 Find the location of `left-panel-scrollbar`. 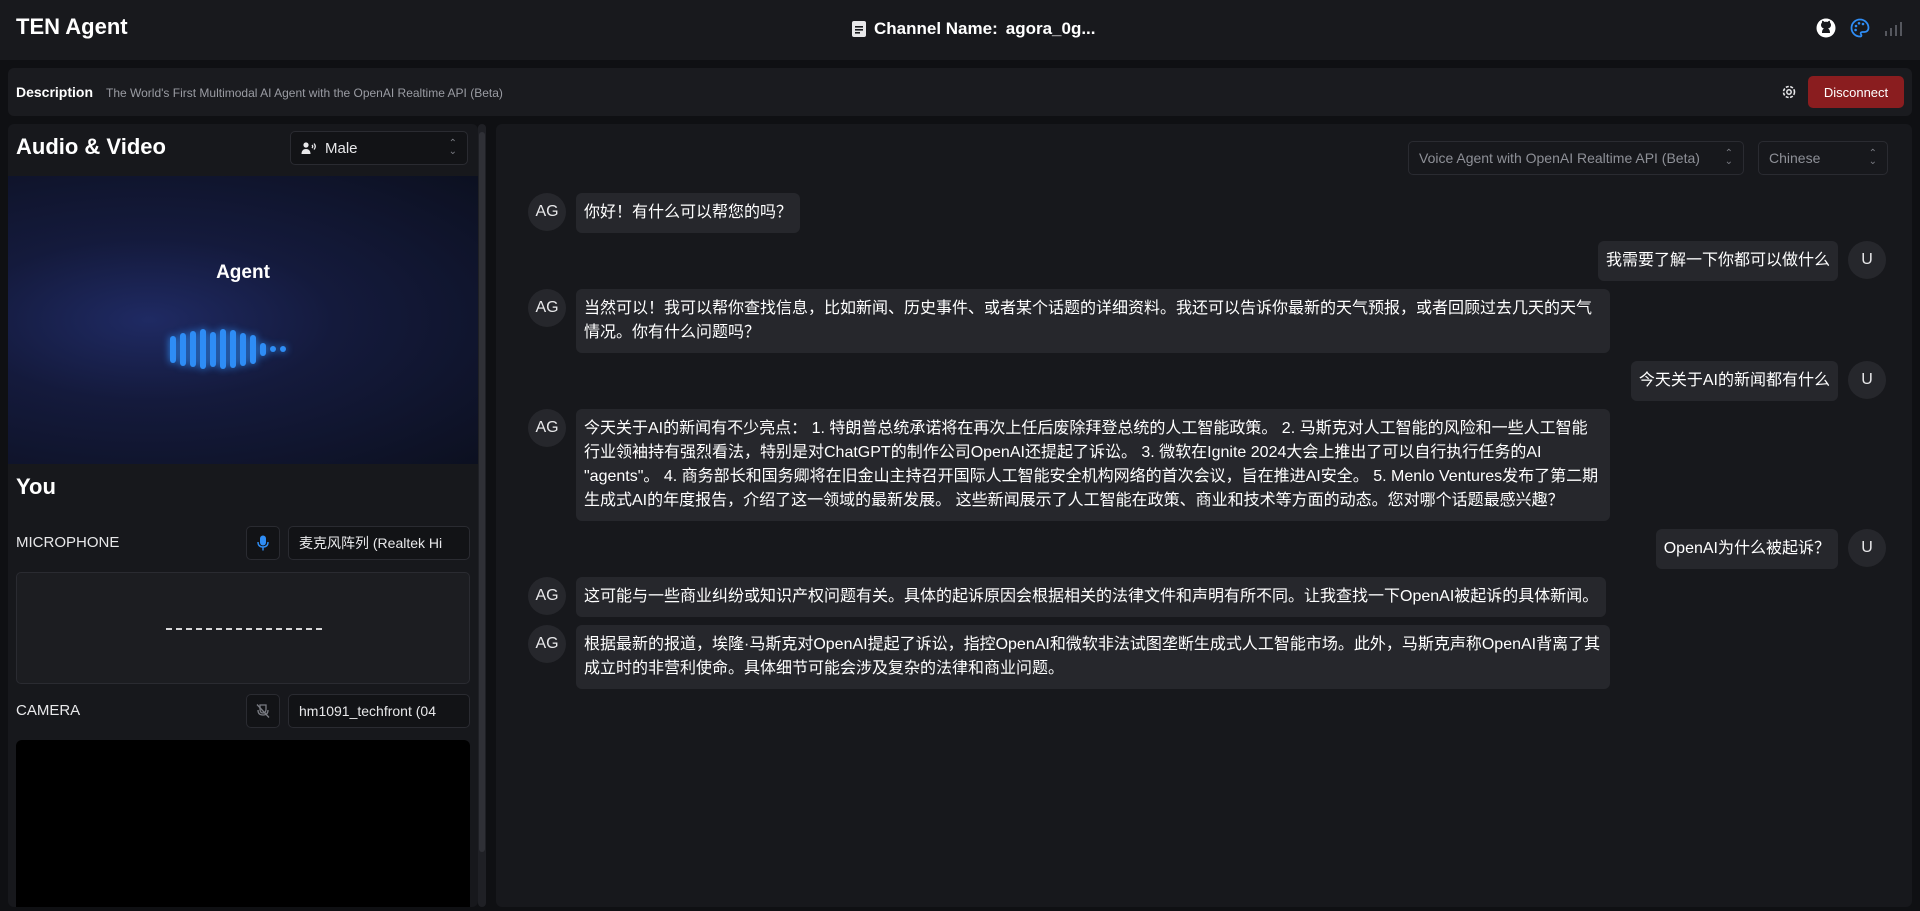

left-panel-scrollbar is located at coordinates (482, 515).